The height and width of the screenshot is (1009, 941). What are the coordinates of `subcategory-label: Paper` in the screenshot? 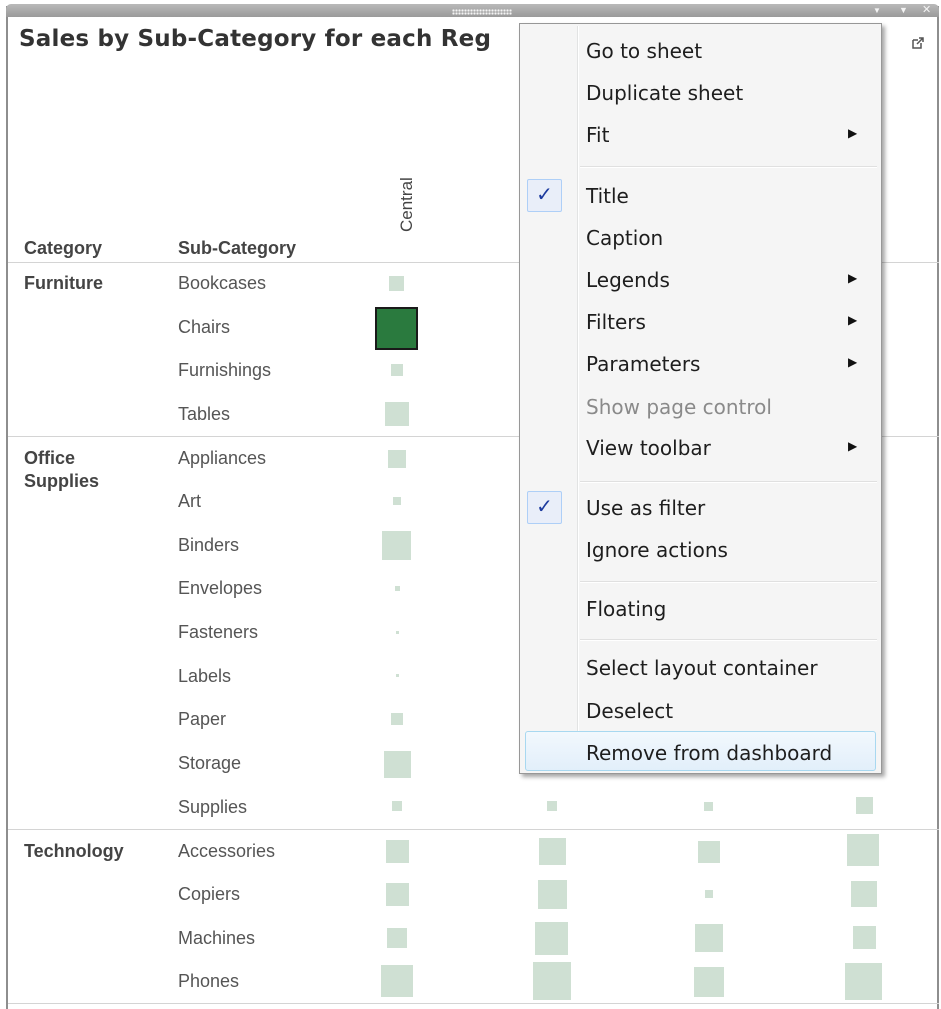 It's located at (202, 719).